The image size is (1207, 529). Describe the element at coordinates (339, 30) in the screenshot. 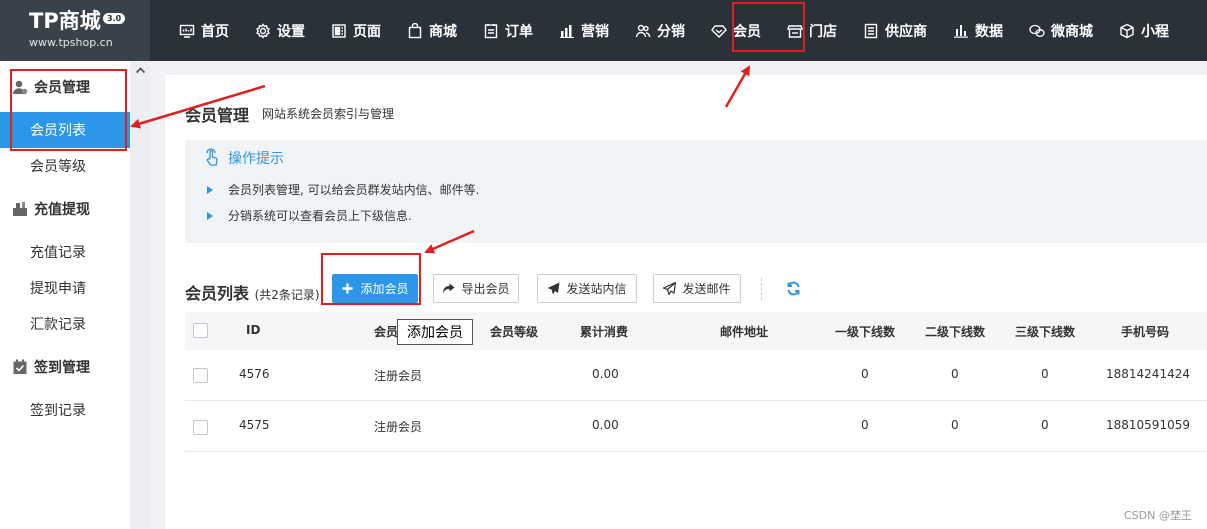

I see `page-icon` at that location.